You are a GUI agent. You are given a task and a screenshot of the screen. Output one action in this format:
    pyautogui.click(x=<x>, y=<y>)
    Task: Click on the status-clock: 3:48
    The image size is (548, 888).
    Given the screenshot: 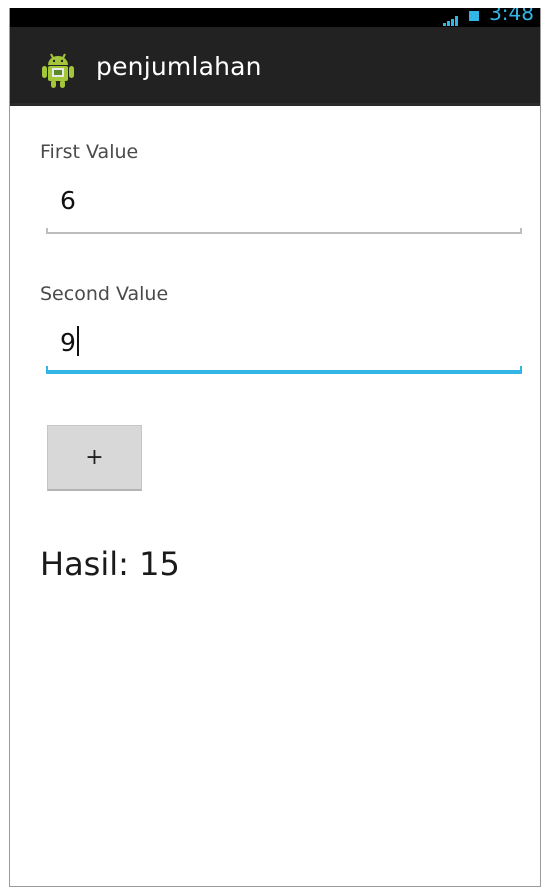 What is the action you would take?
    pyautogui.click(x=511, y=16)
    